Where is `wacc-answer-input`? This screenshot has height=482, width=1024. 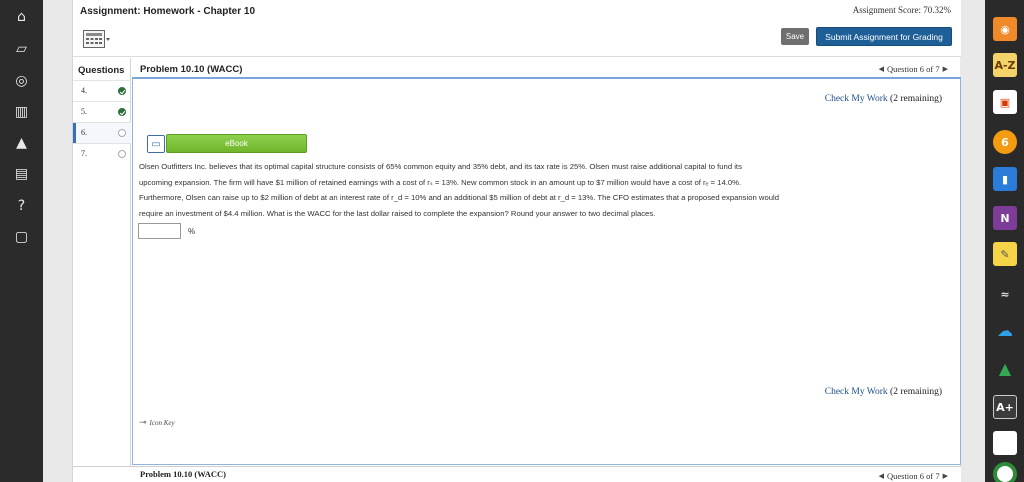
wacc-answer-input is located at coordinates (159, 231).